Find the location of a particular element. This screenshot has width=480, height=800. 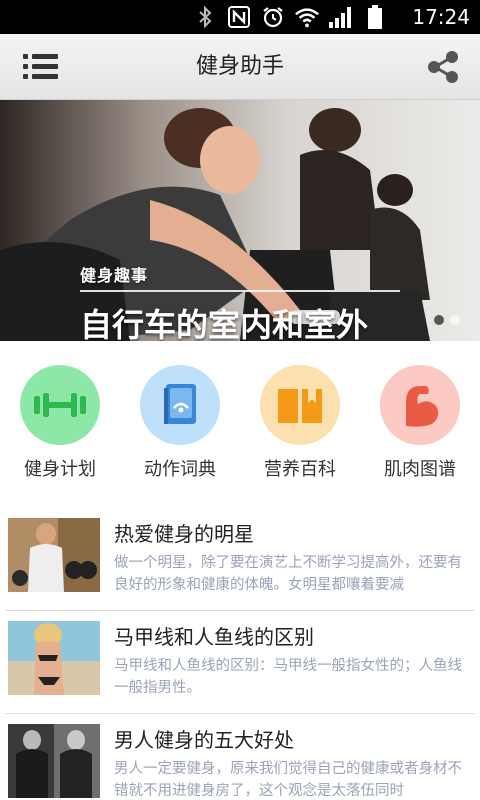

category-label: 动作词典 is located at coordinates (180, 469).